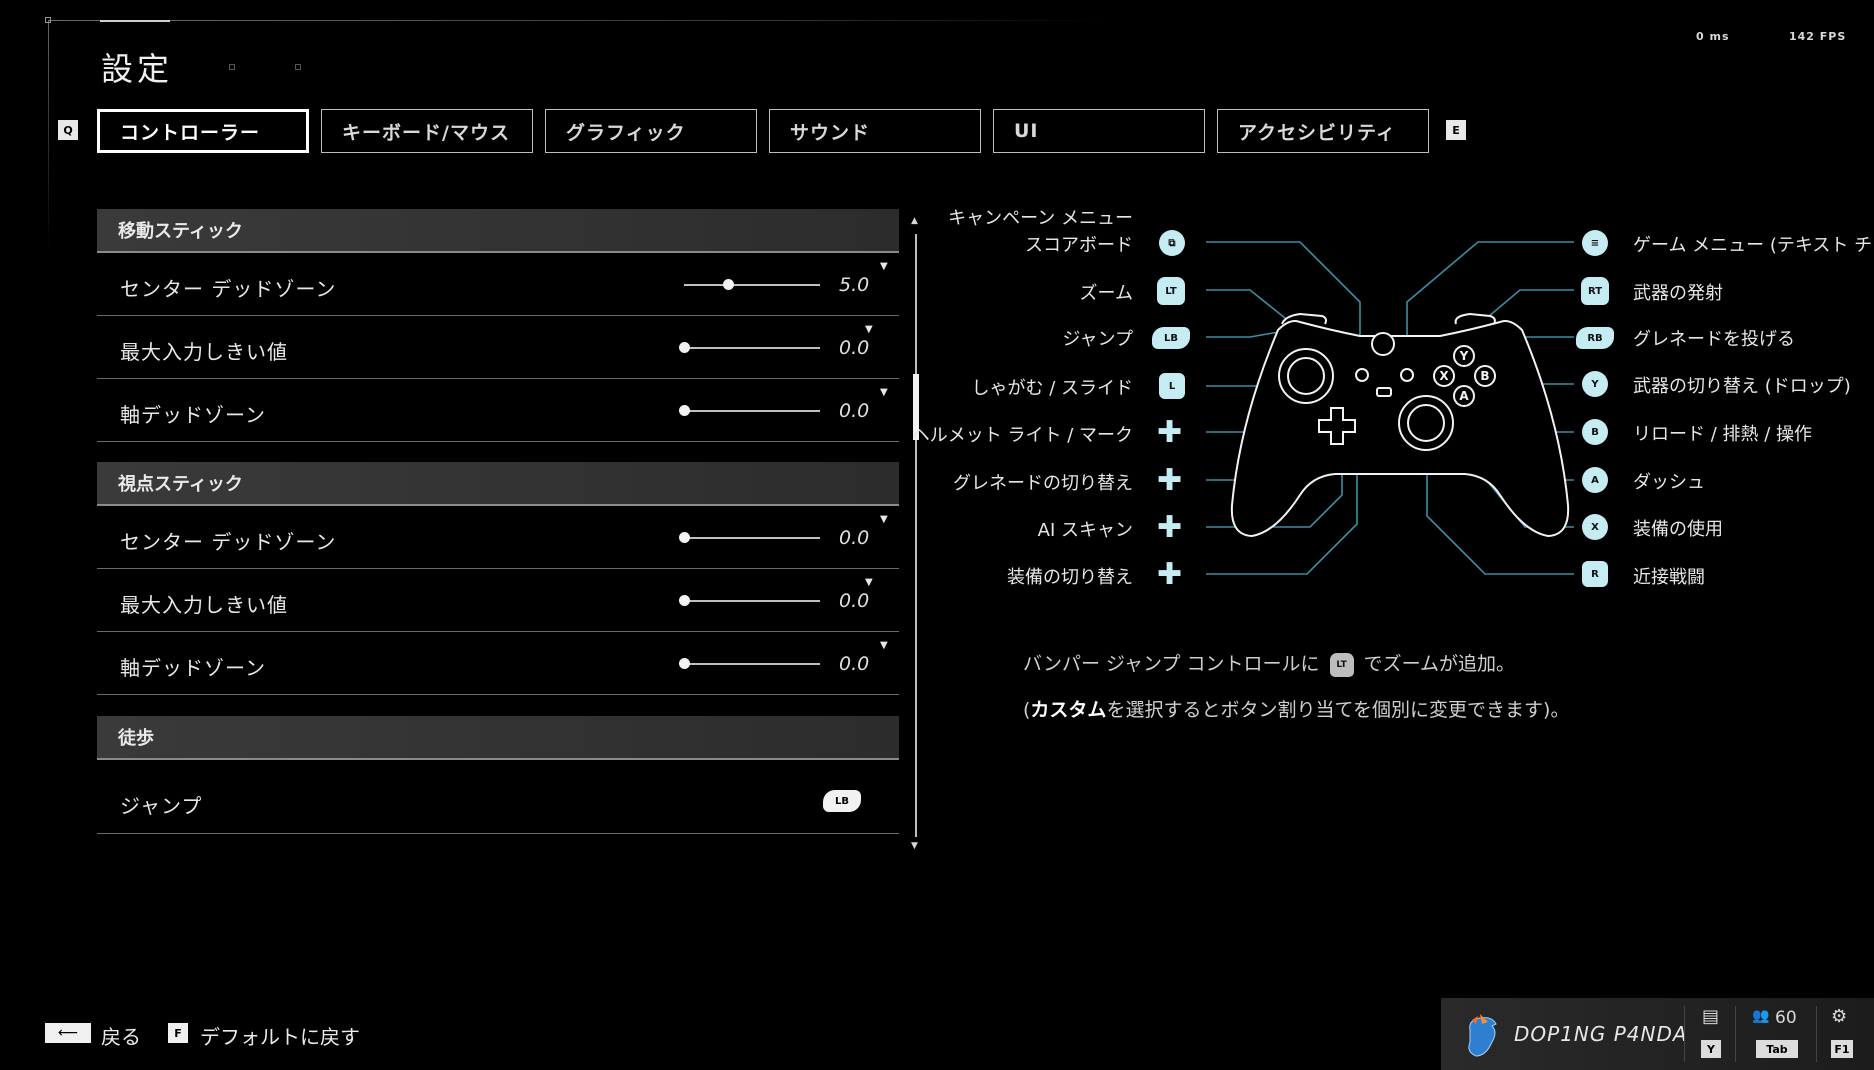 The width and height of the screenshot is (1874, 1070). Describe the element at coordinates (1079, 245) in the screenshot. I see `label-scoreboard: スコアボード` at that location.